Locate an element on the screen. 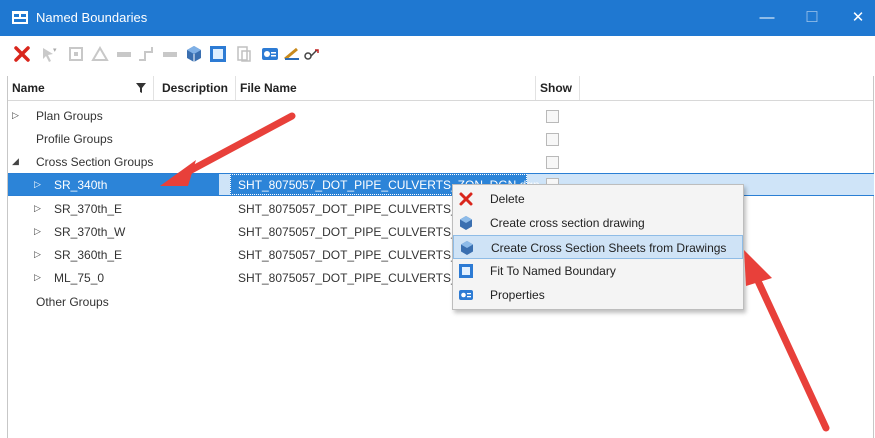 The width and height of the screenshot is (875, 438). named-boundaries-icon is located at coordinates (20, 17).